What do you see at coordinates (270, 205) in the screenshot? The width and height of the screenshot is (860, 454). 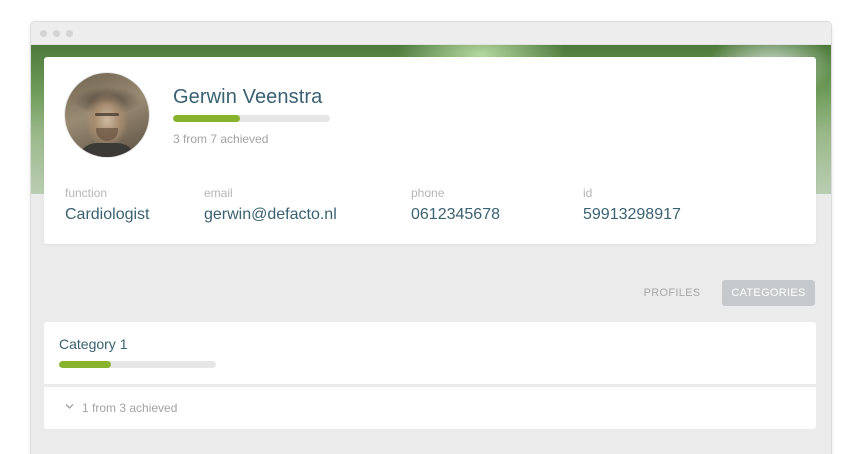 I see `field-email: email gerwin@defacto.nl` at bounding box center [270, 205].